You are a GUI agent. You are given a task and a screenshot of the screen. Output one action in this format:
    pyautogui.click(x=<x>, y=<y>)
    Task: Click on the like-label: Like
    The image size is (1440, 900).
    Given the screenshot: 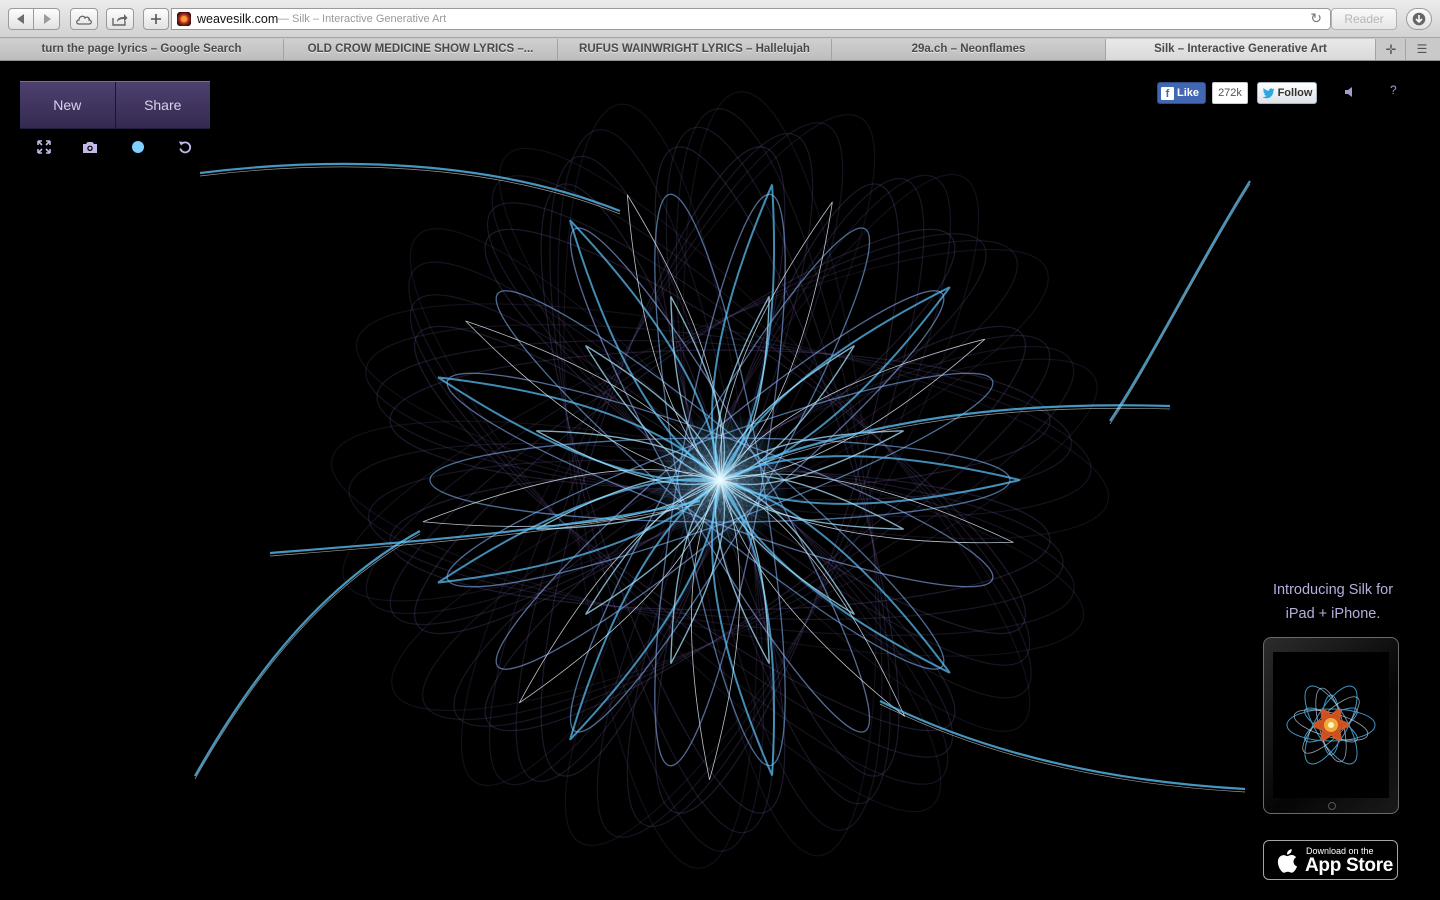 What is the action you would take?
    pyautogui.click(x=1188, y=93)
    